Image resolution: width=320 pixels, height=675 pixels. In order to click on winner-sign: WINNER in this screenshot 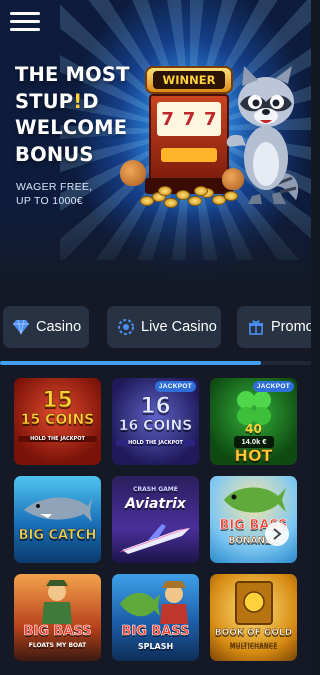, I will do `click(189, 80)`.